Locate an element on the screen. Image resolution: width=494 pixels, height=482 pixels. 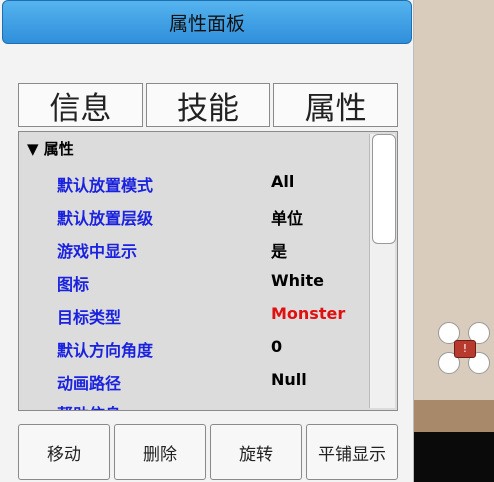
scene-dark-area is located at coordinates (454, 457).